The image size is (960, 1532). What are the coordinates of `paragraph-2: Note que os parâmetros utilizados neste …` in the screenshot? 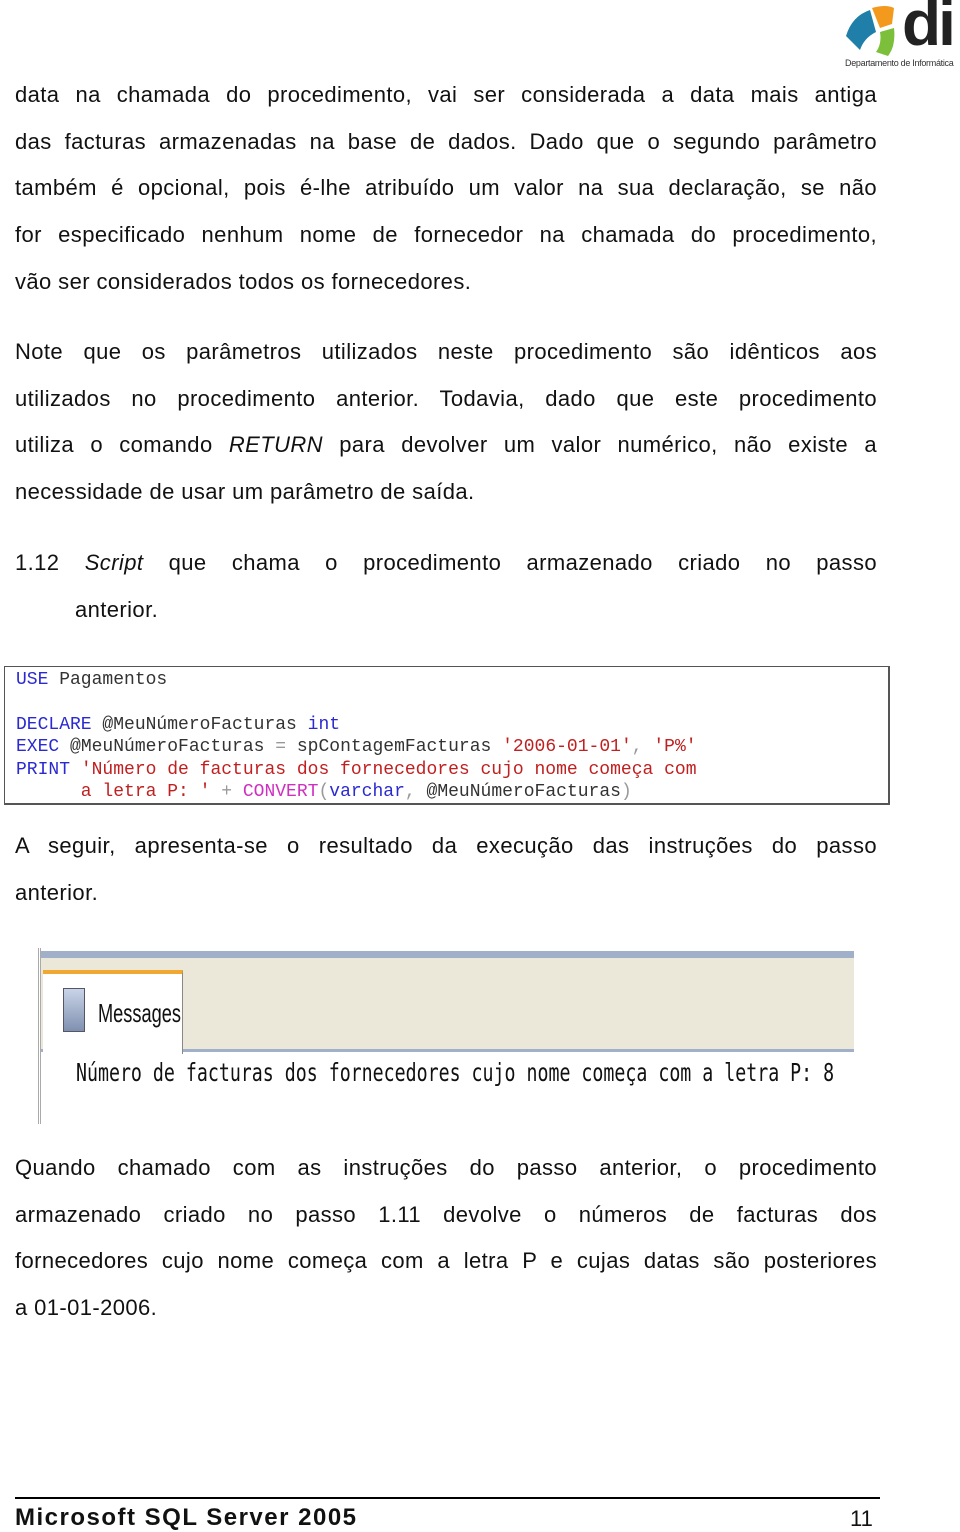 It's located at (446, 422).